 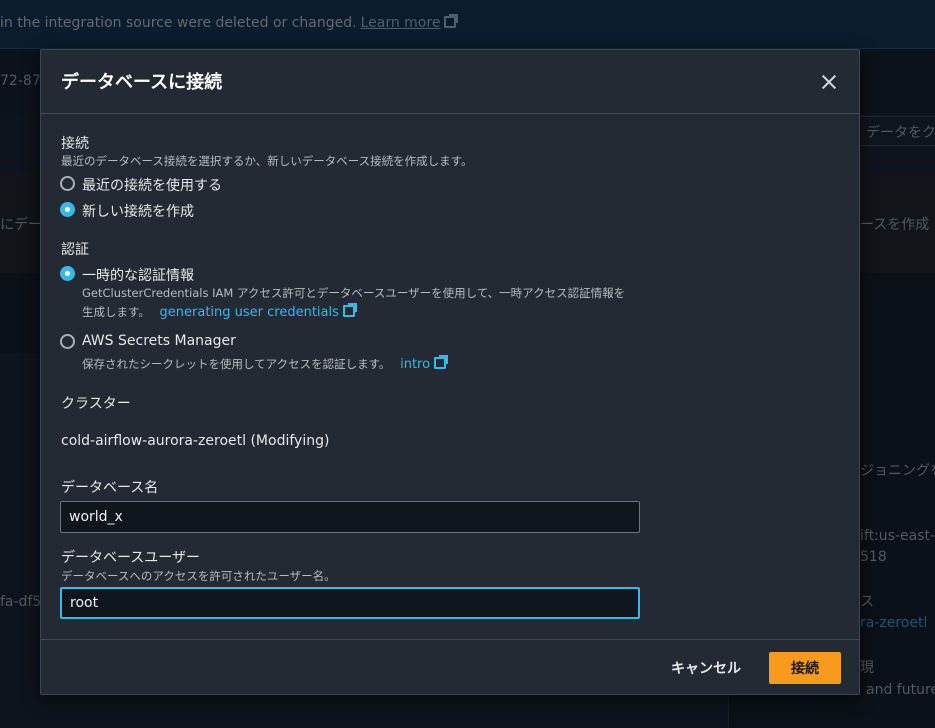 What do you see at coordinates (152, 185) in the screenshot?
I see `radio-label-use-recent: 最近の接続を使用する` at bounding box center [152, 185].